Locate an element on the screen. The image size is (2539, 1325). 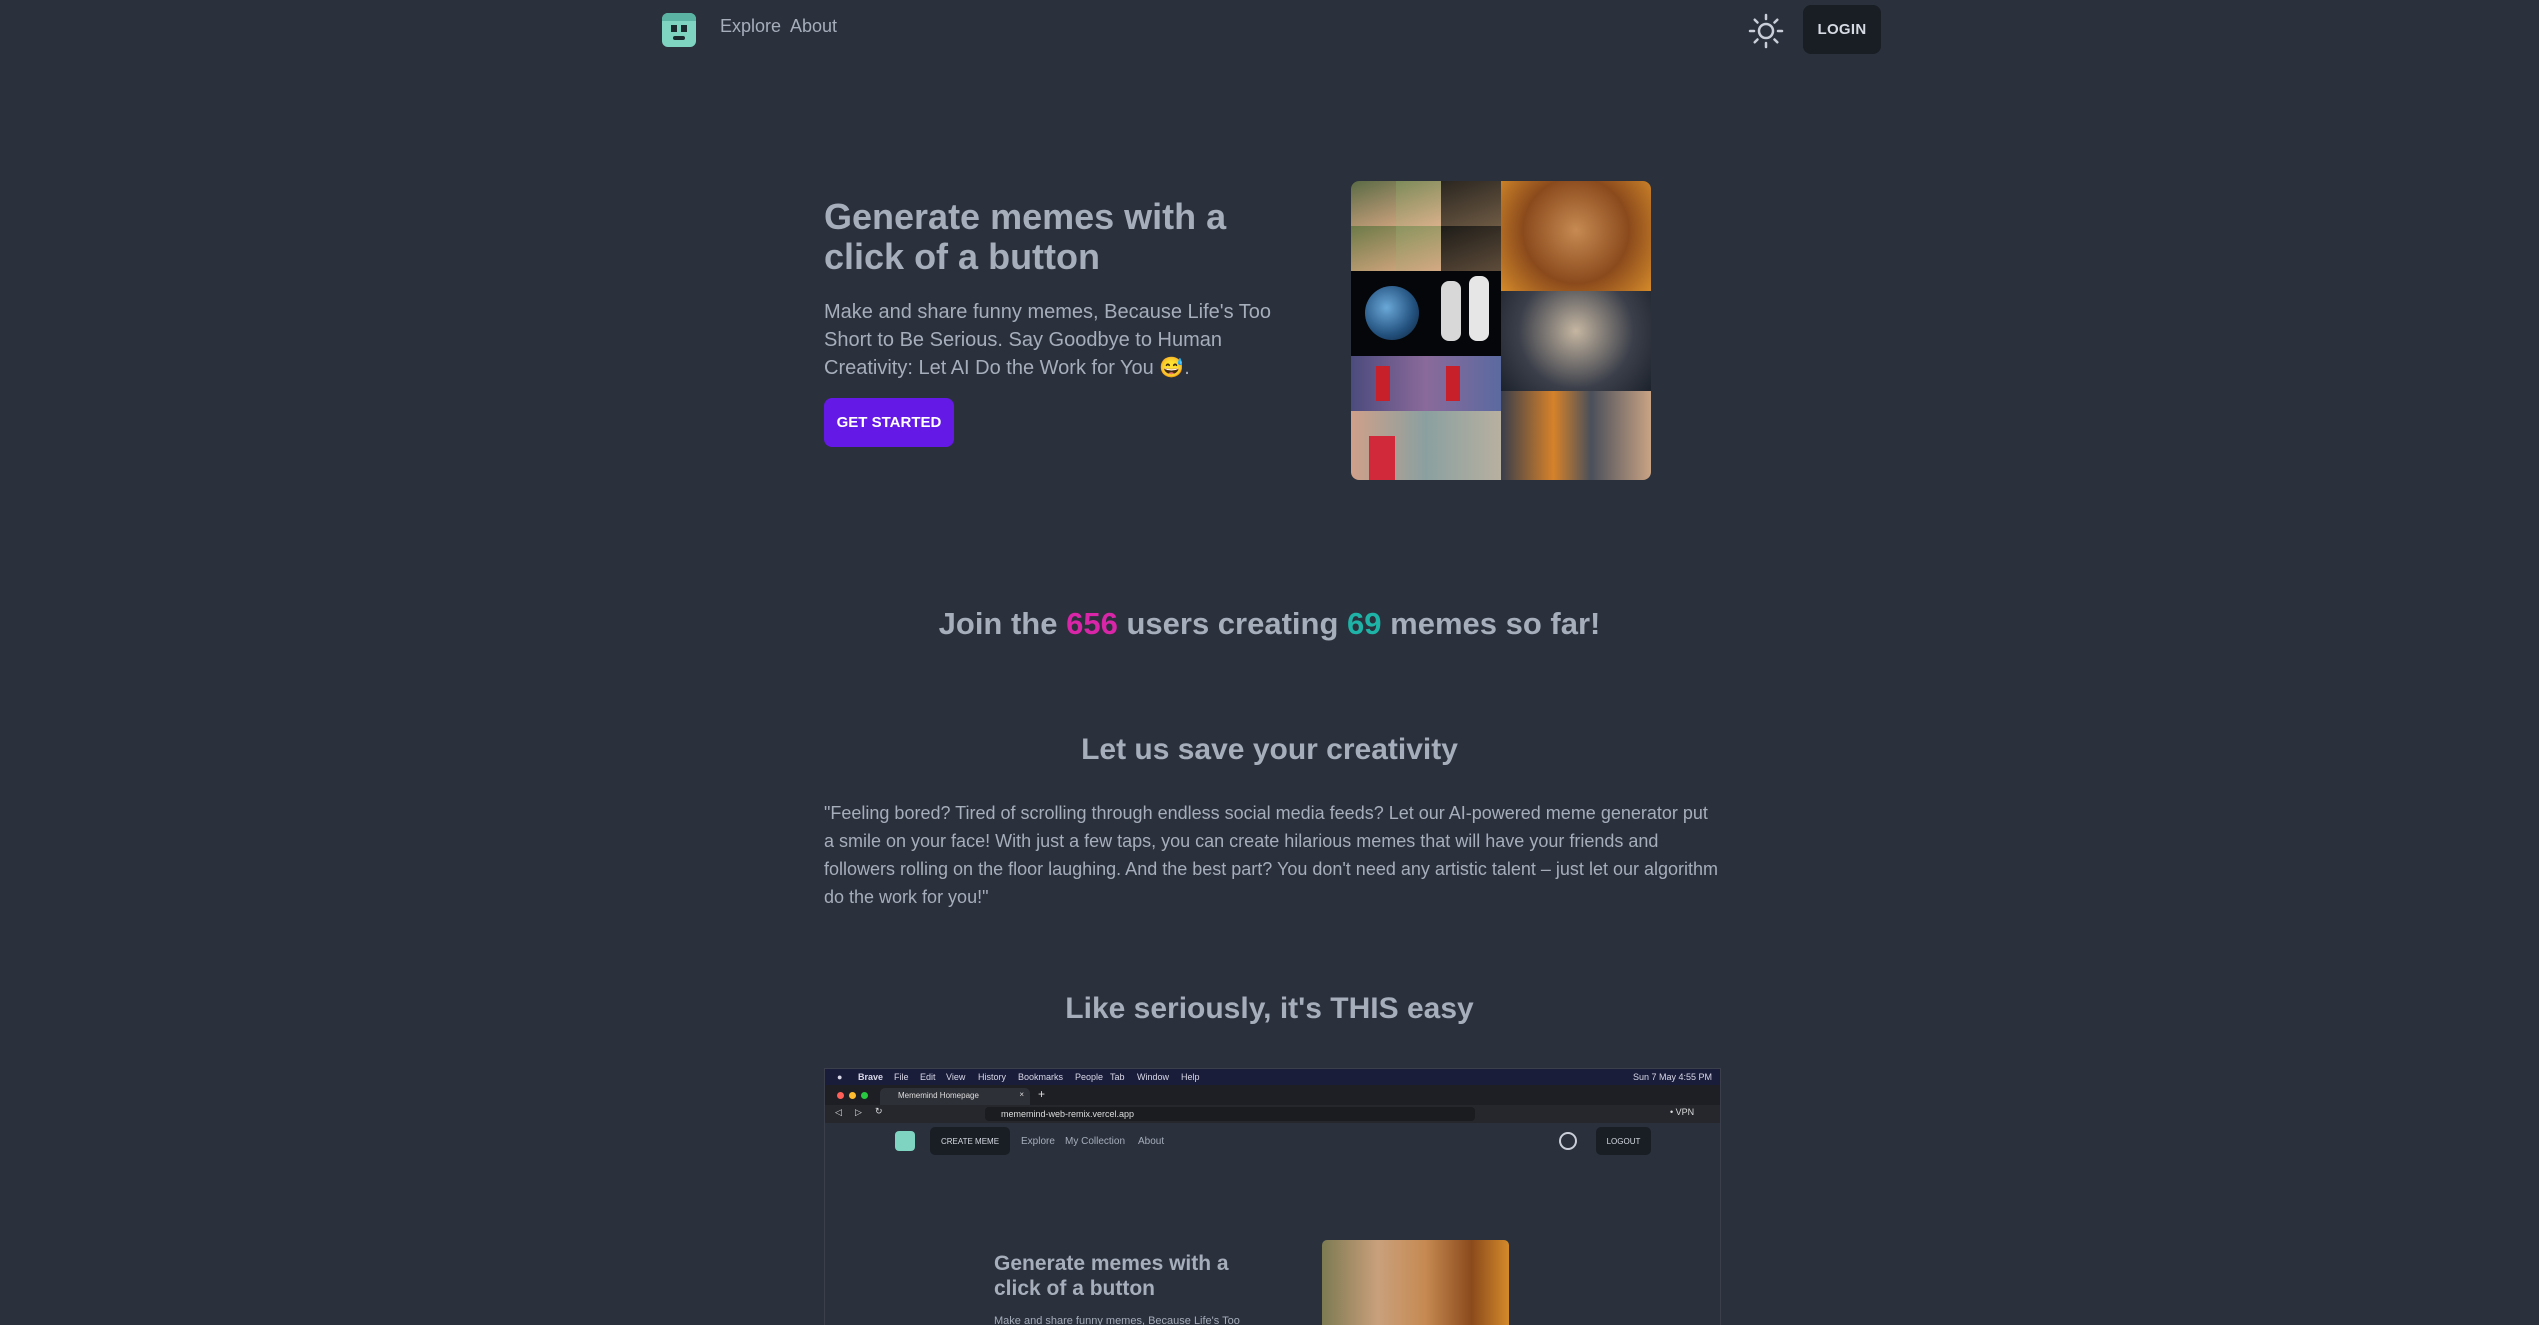
theme-toggle-sun-icon is located at coordinates (1766, 31).